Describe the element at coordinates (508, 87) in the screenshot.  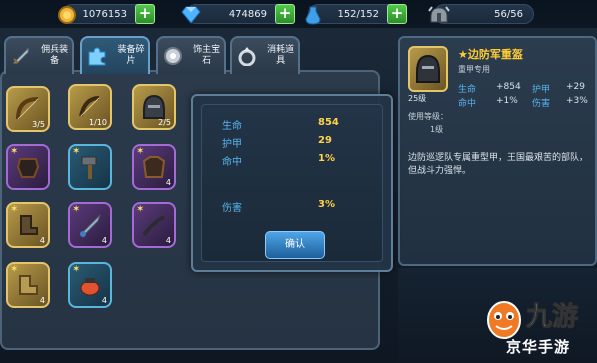
I see `stat-value: +854` at that location.